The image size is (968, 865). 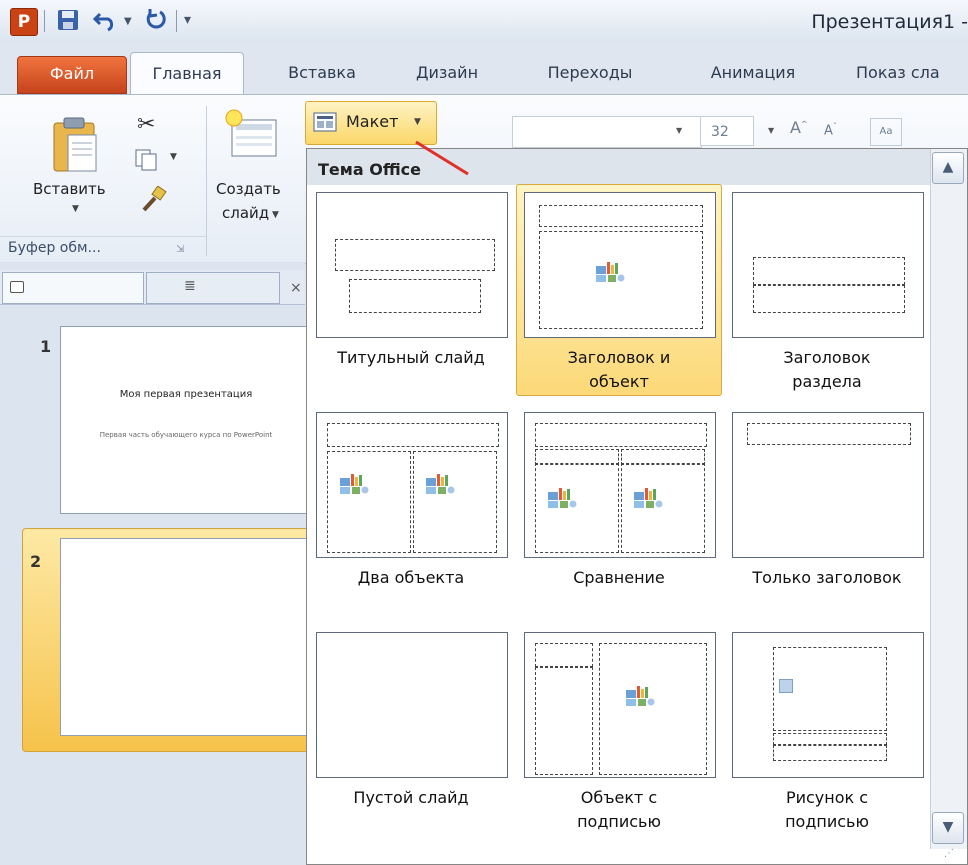 What do you see at coordinates (75, 209) in the screenshot?
I see `paste-dropdown-icon: ▼` at bounding box center [75, 209].